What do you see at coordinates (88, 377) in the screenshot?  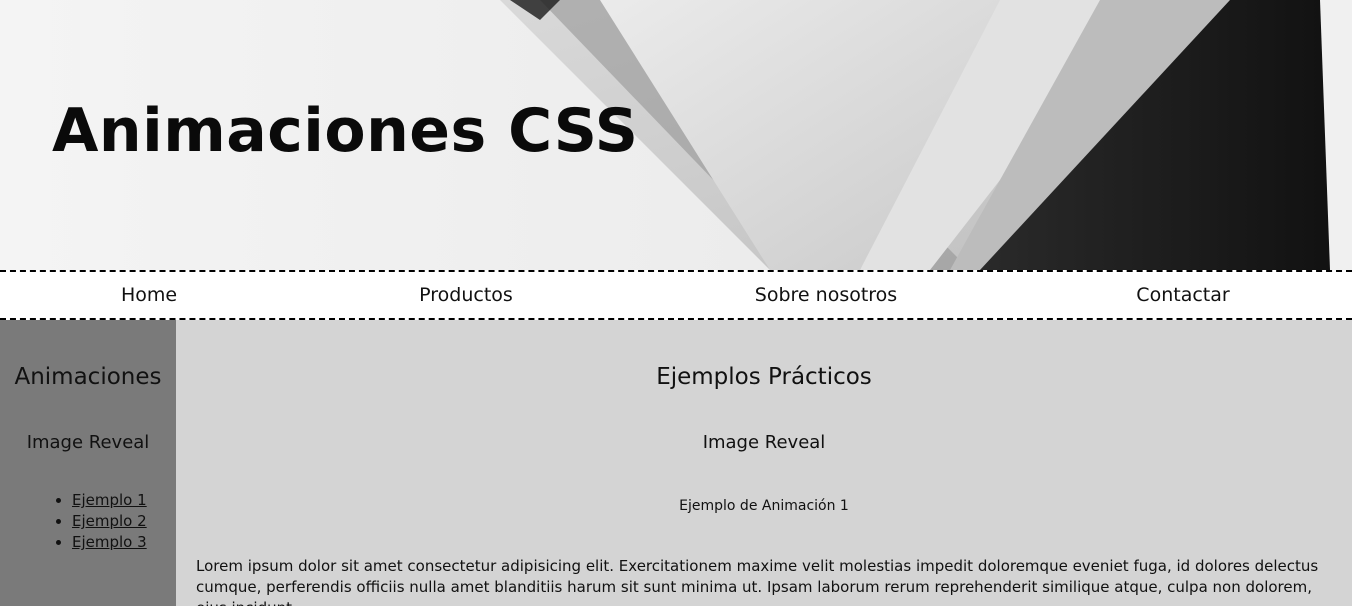 I see `sidebar-title: Animaciones` at bounding box center [88, 377].